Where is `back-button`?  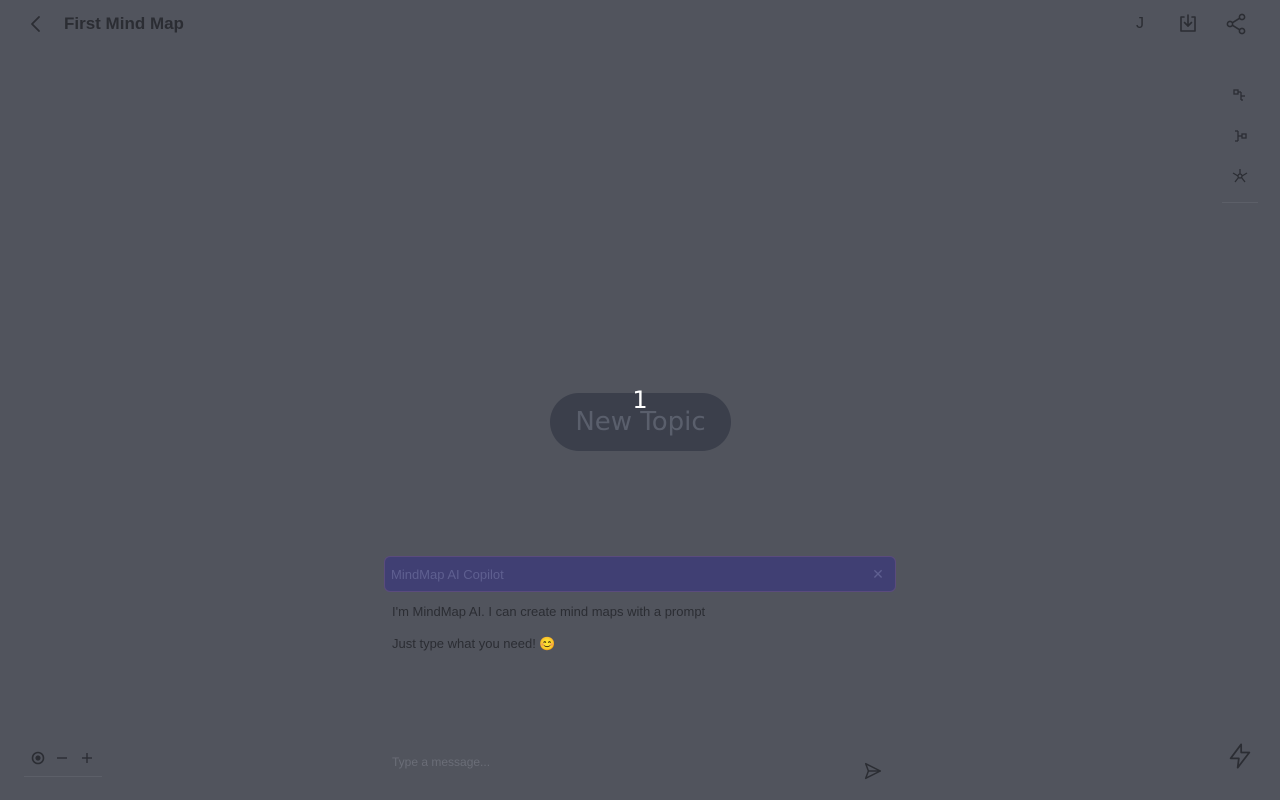 back-button is located at coordinates (36, 24).